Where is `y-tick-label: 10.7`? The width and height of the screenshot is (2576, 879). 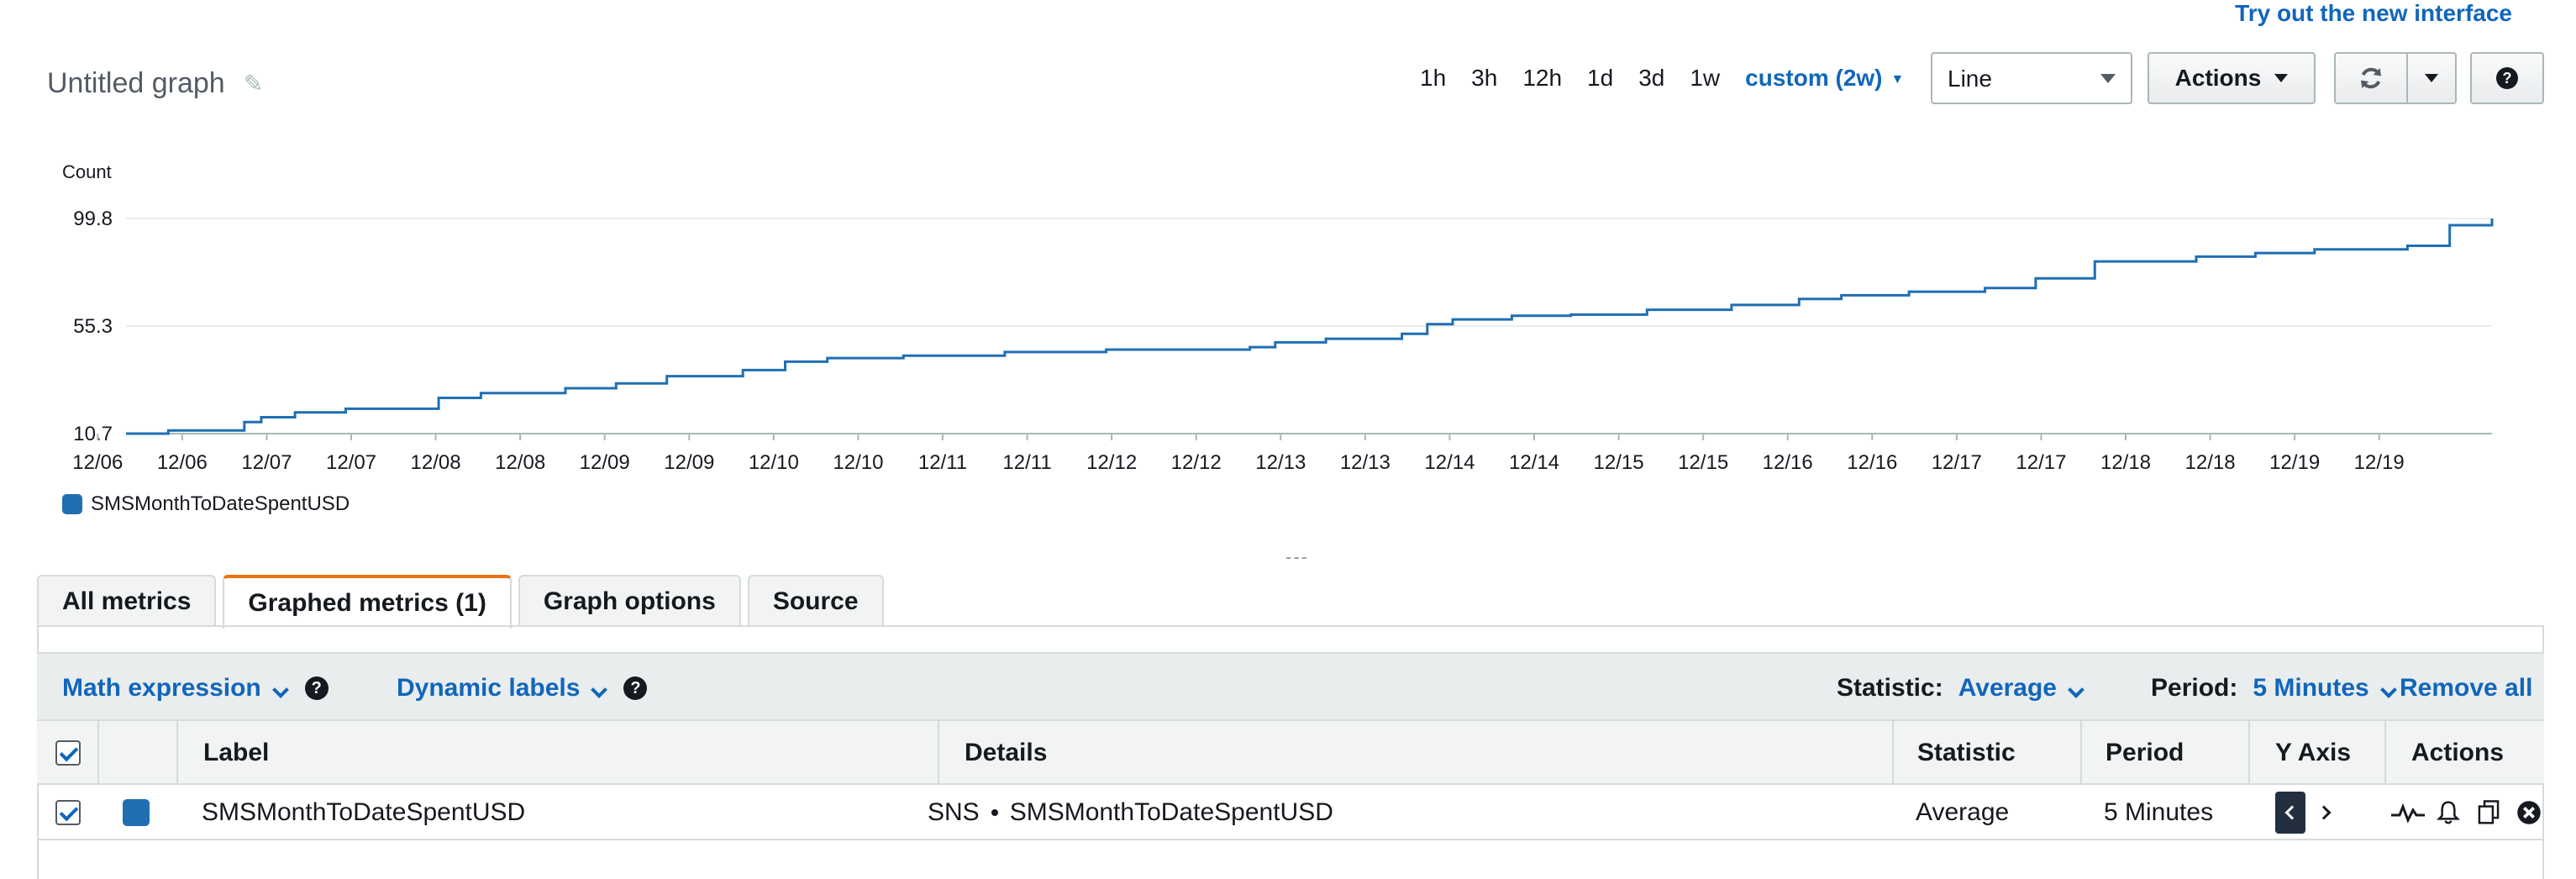 y-tick-label: 10.7 is located at coordinates (93, 434).